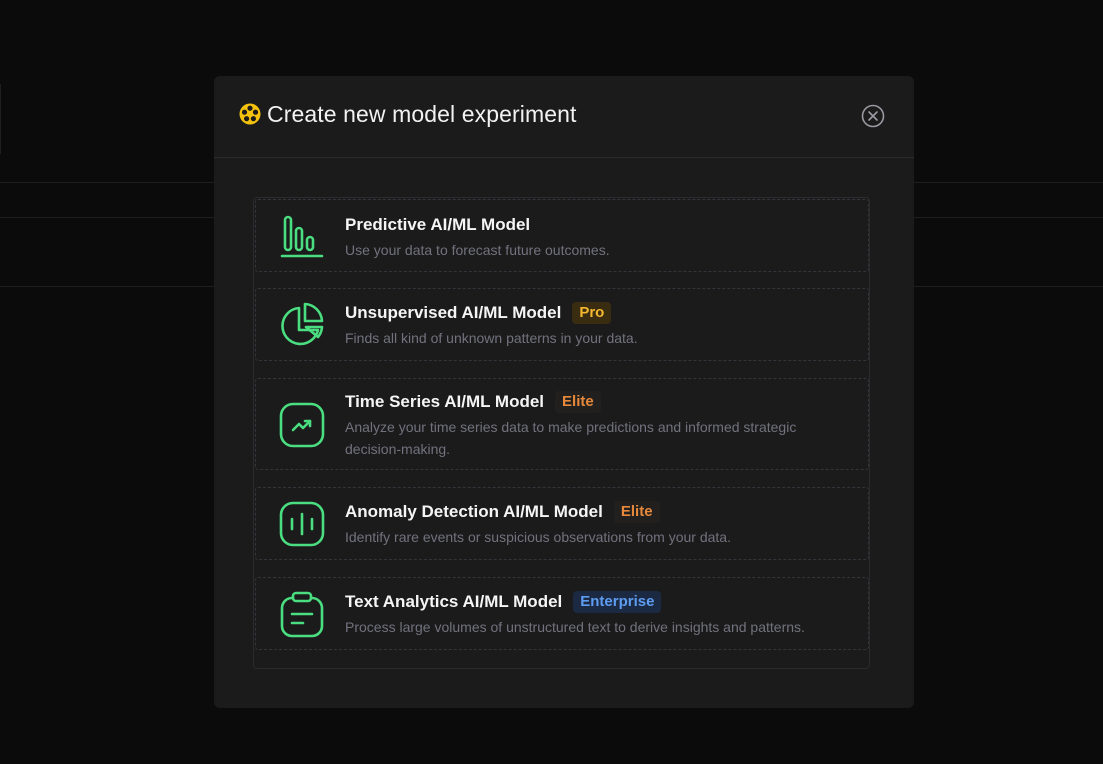 The width and height of the screenshot is (1103, 764). What do you see at coordinates (454, 601) in the screenshot?
I see `option-title: Text Analytics AI/ML Model` at bounding box center [454, 601].